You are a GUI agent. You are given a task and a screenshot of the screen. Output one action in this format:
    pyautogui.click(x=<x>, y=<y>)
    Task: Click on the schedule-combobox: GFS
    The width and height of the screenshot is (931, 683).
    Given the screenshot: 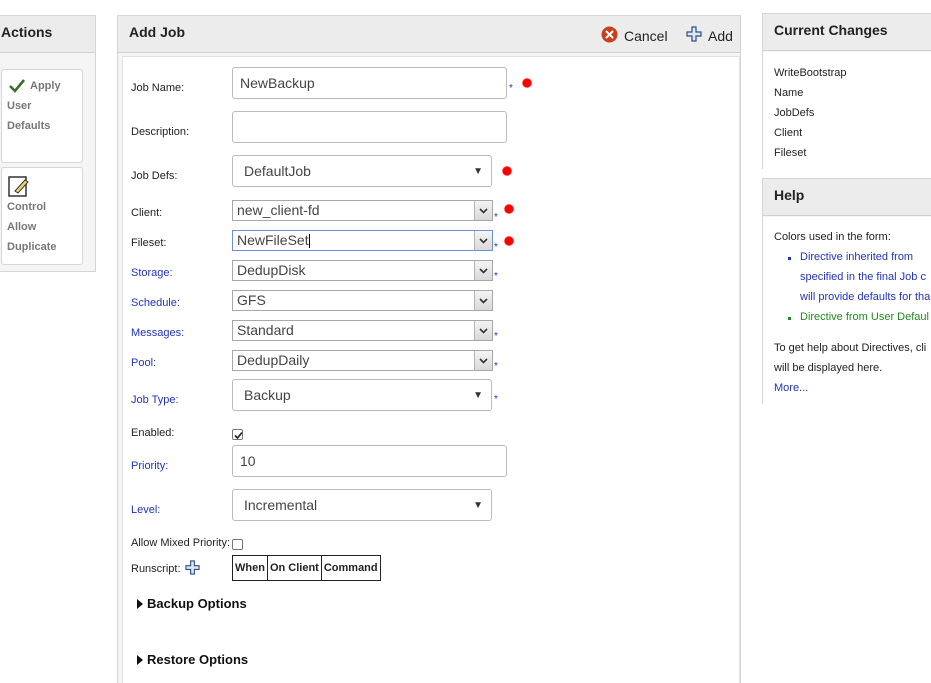 What is the action you would take?
    pyautogui.click(x=362, y=300)
    